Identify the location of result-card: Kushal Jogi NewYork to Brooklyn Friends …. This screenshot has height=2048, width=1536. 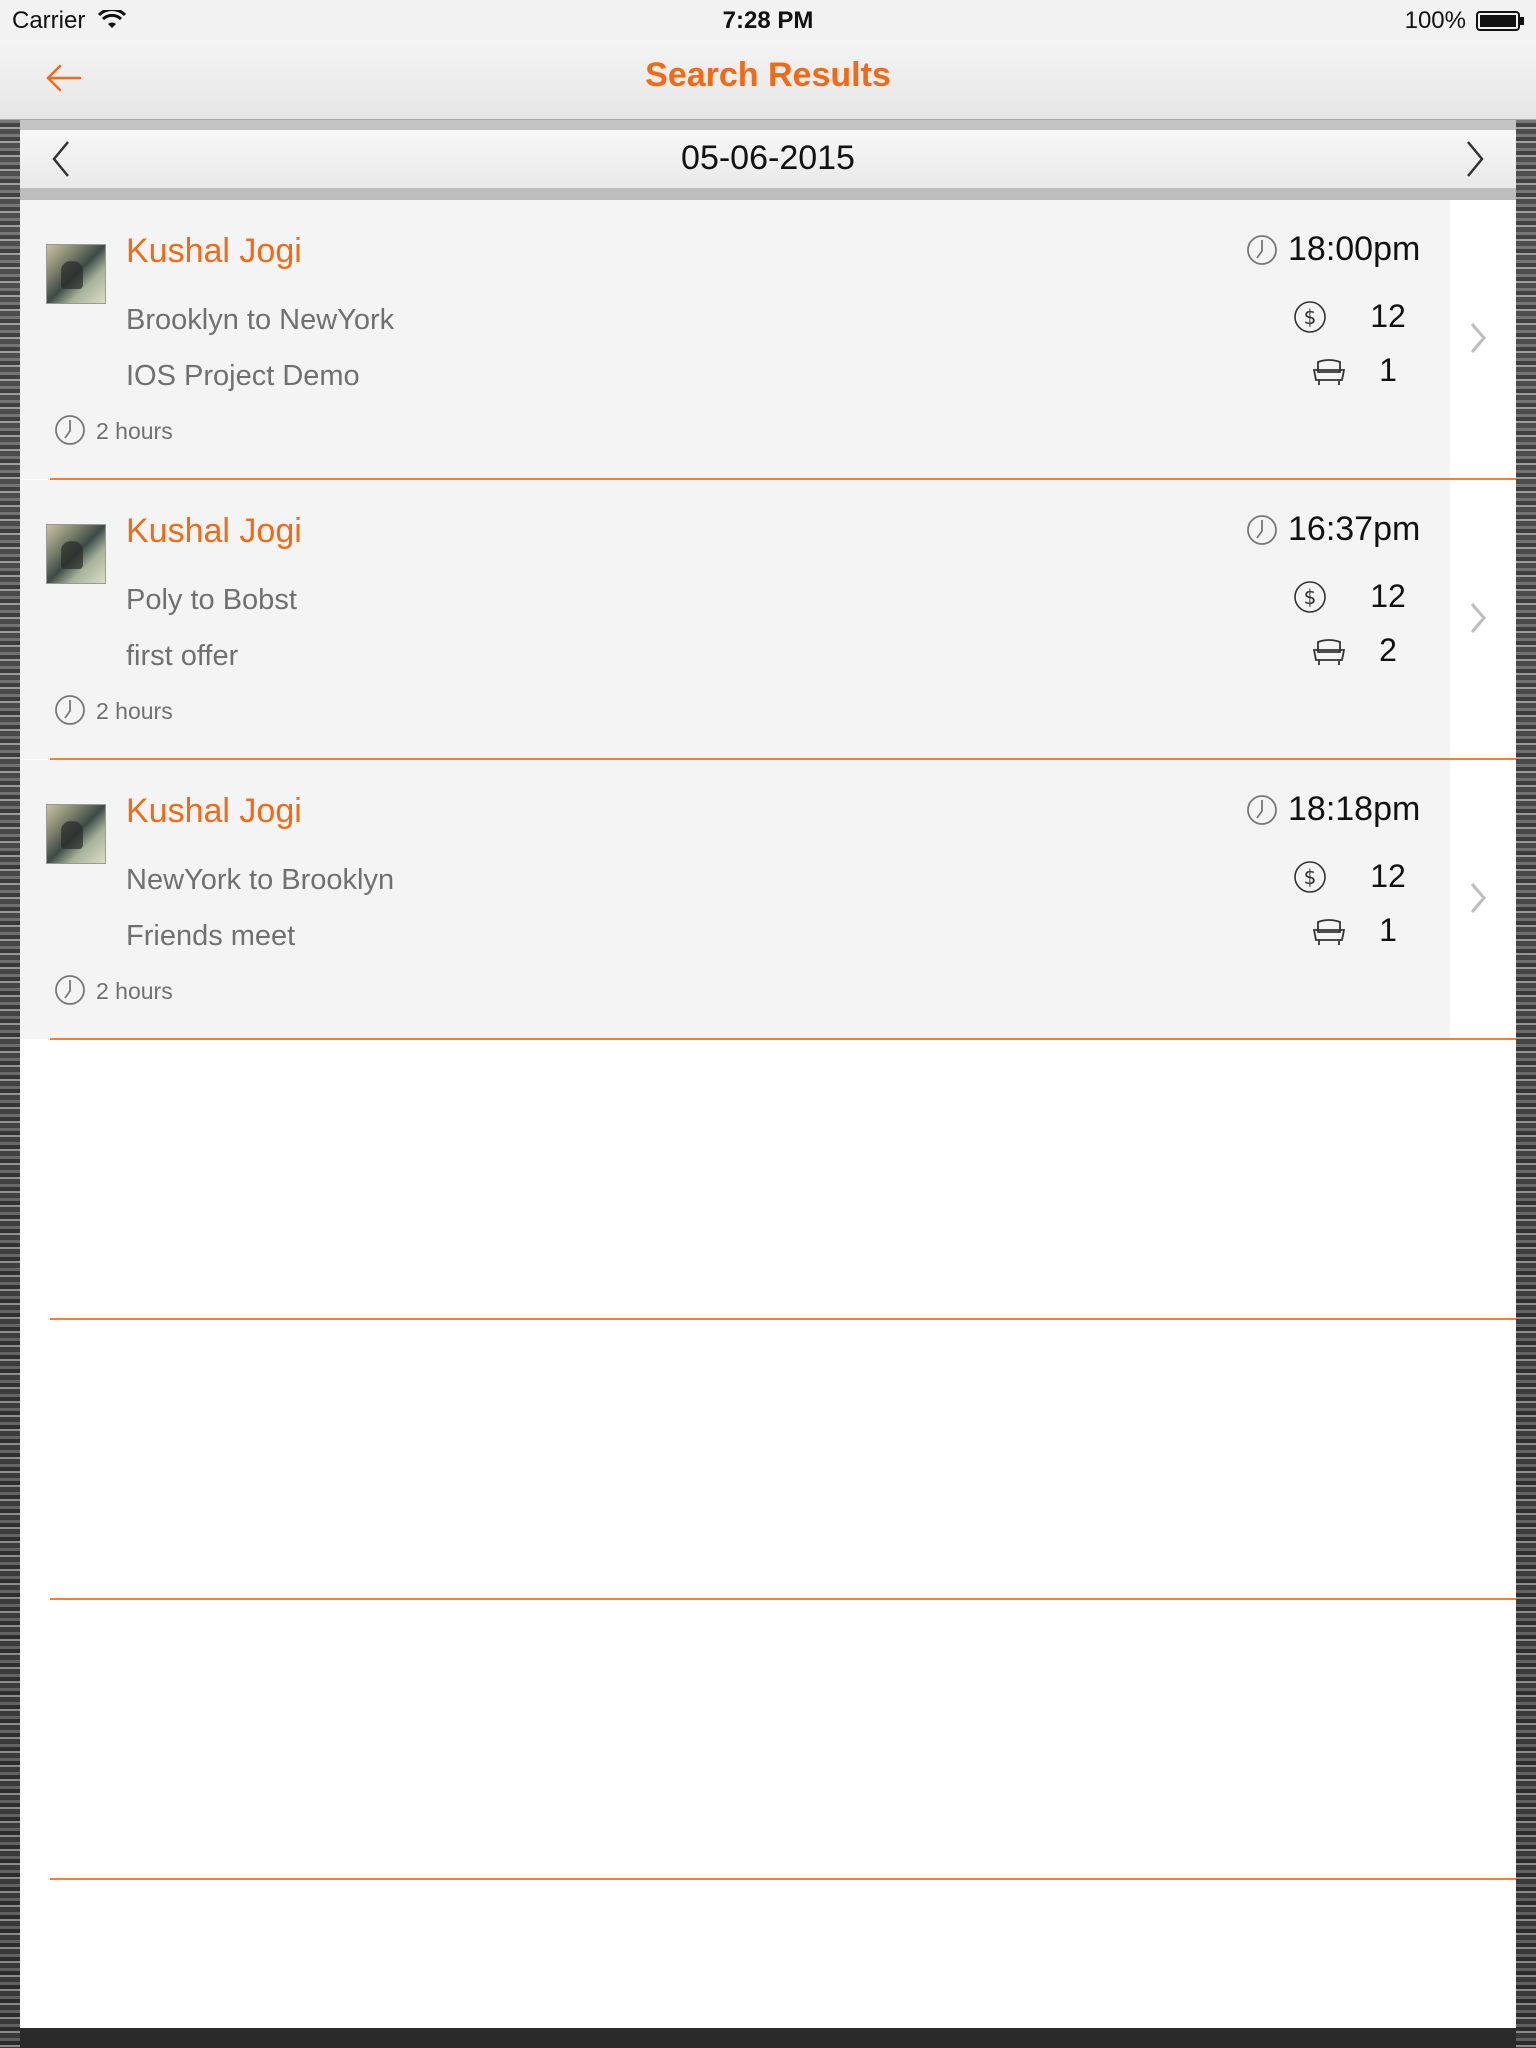
(735, 899).